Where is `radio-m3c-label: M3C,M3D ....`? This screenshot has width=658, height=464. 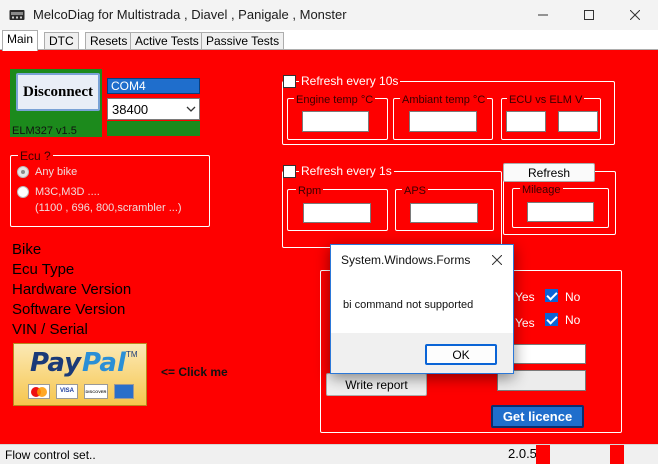
radio-m3c-label: M3C,M3D .... is located at coordinates (67, 192).